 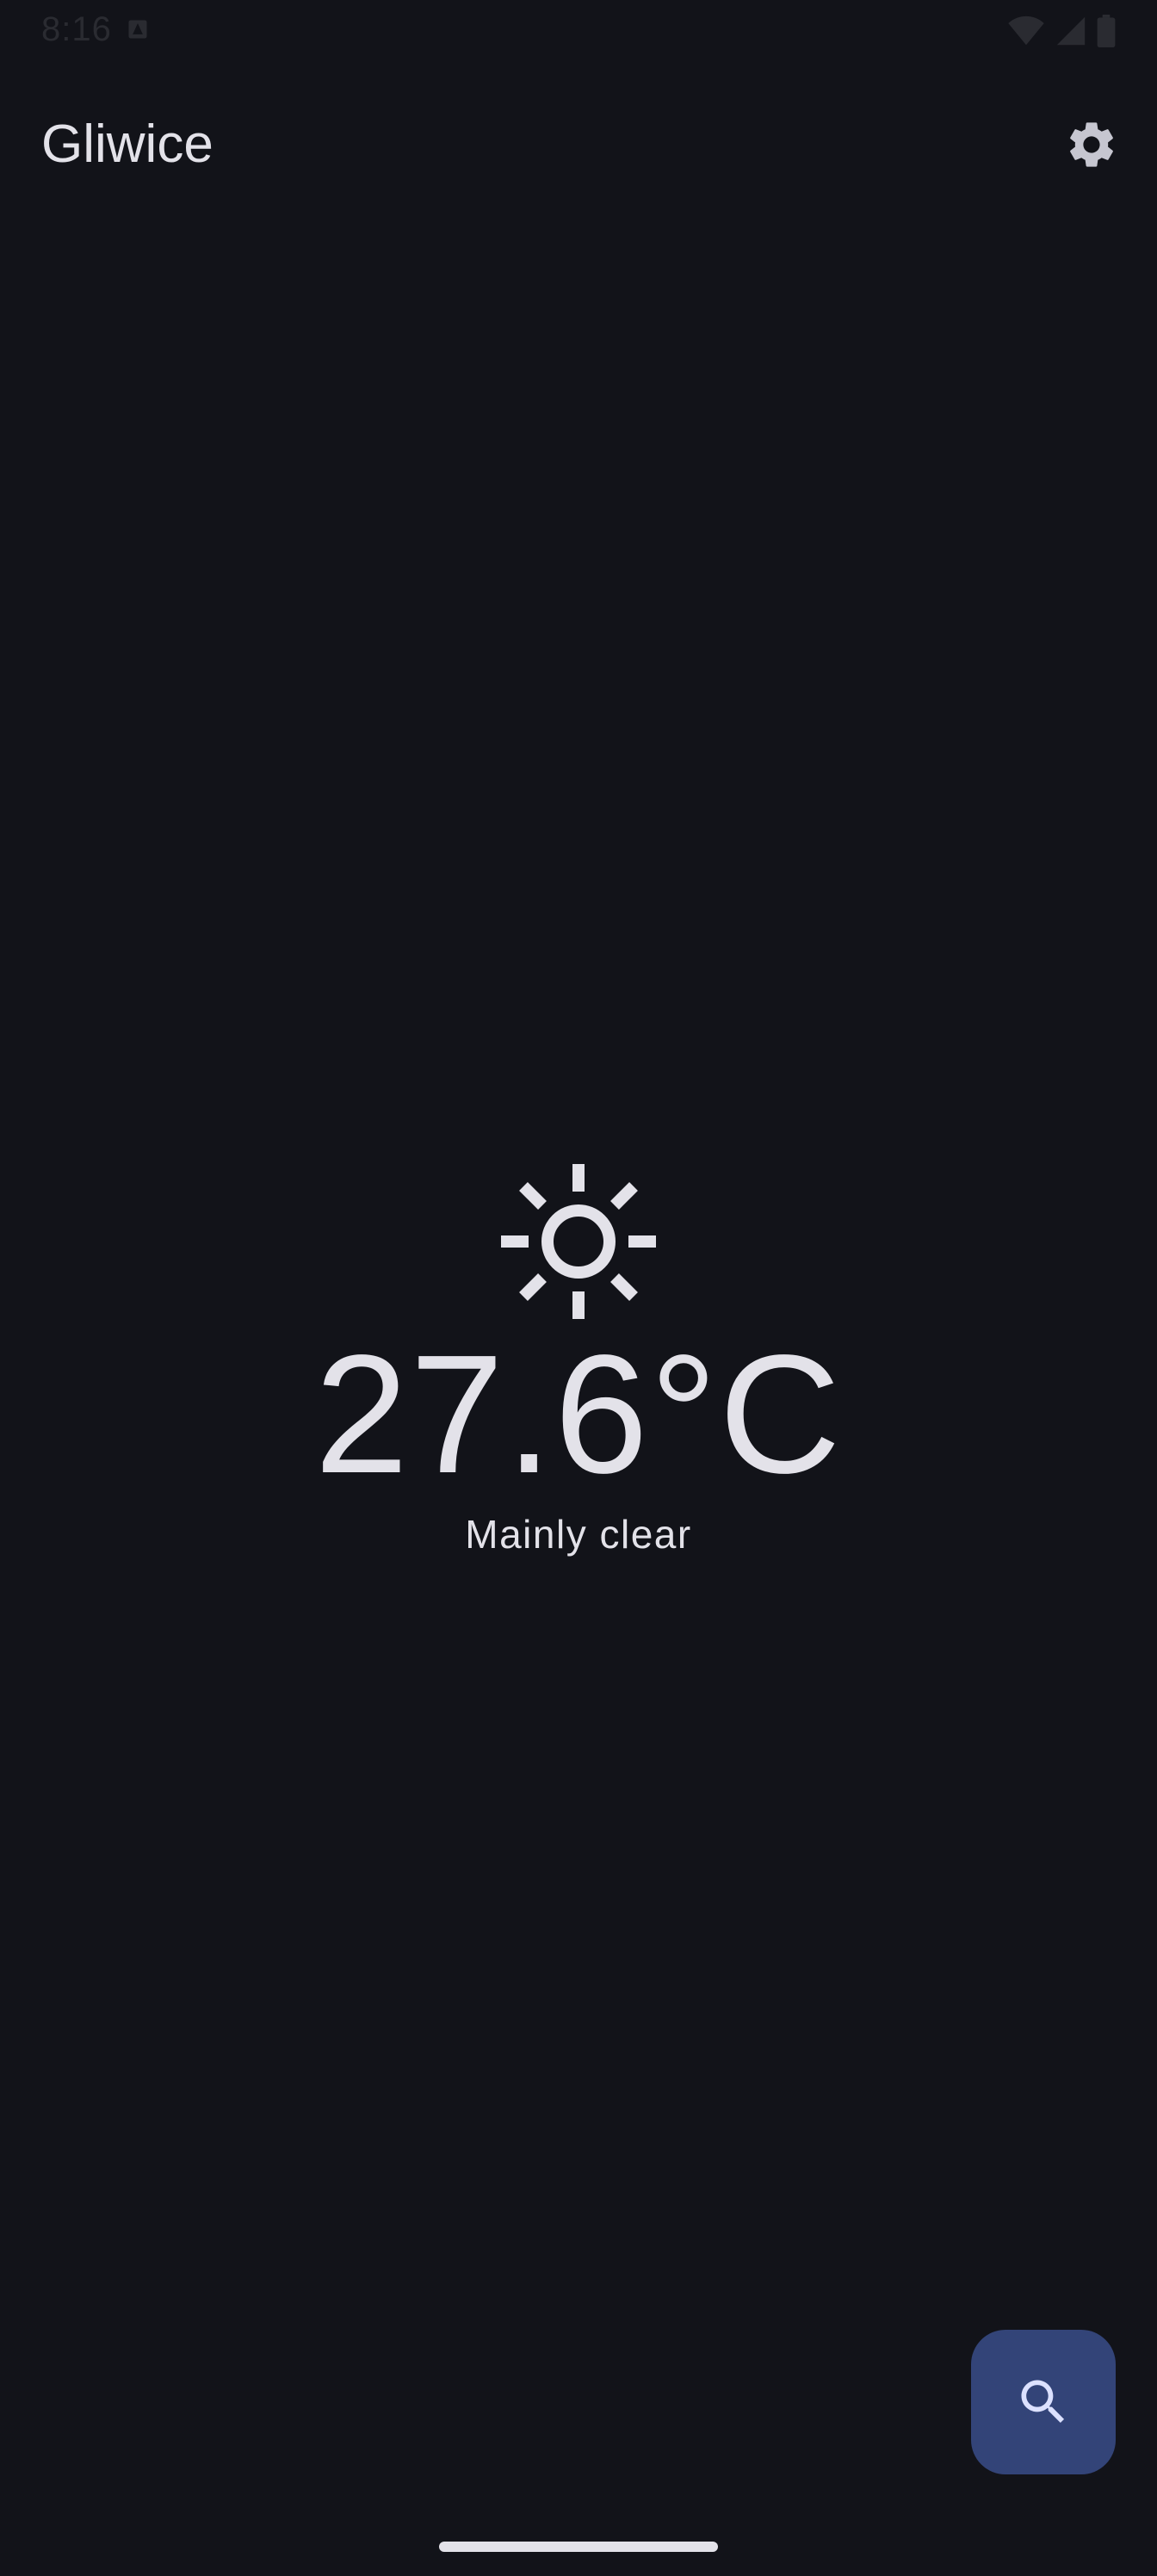 I want to click on settings-button, so click(x=1091, y=144).